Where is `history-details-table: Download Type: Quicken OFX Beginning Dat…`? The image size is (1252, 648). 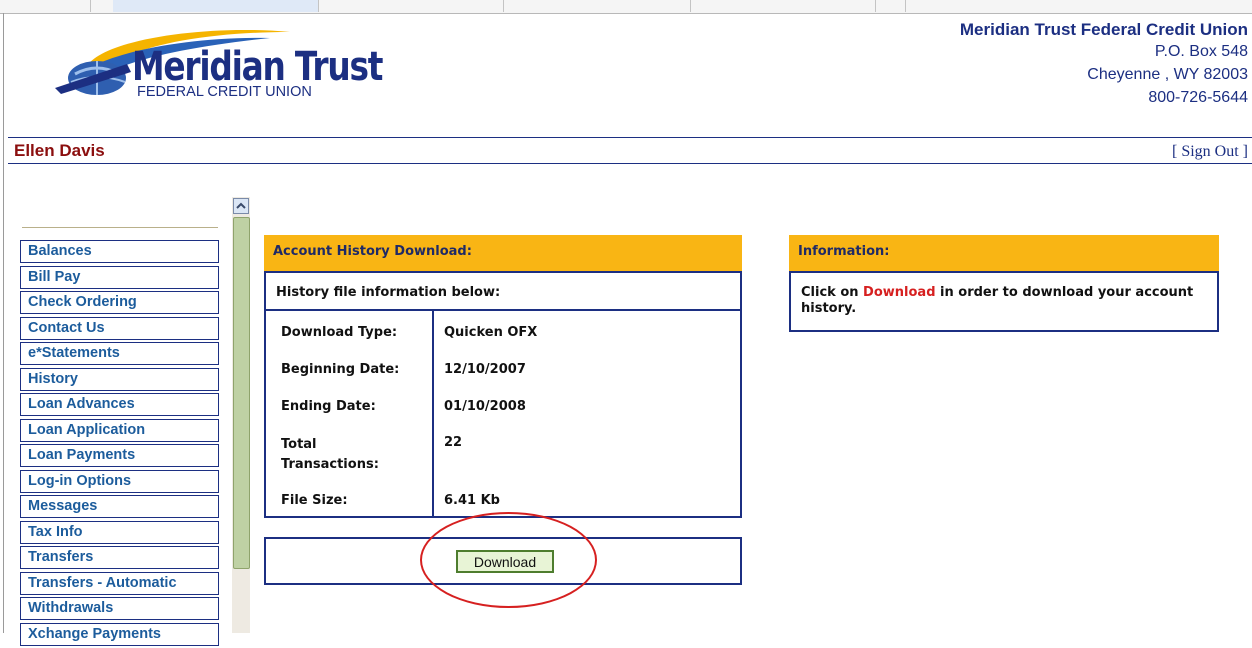 history-details-table: Download Type: Quicken OFX Beginning Dat… is located at coordinates (503, 413).